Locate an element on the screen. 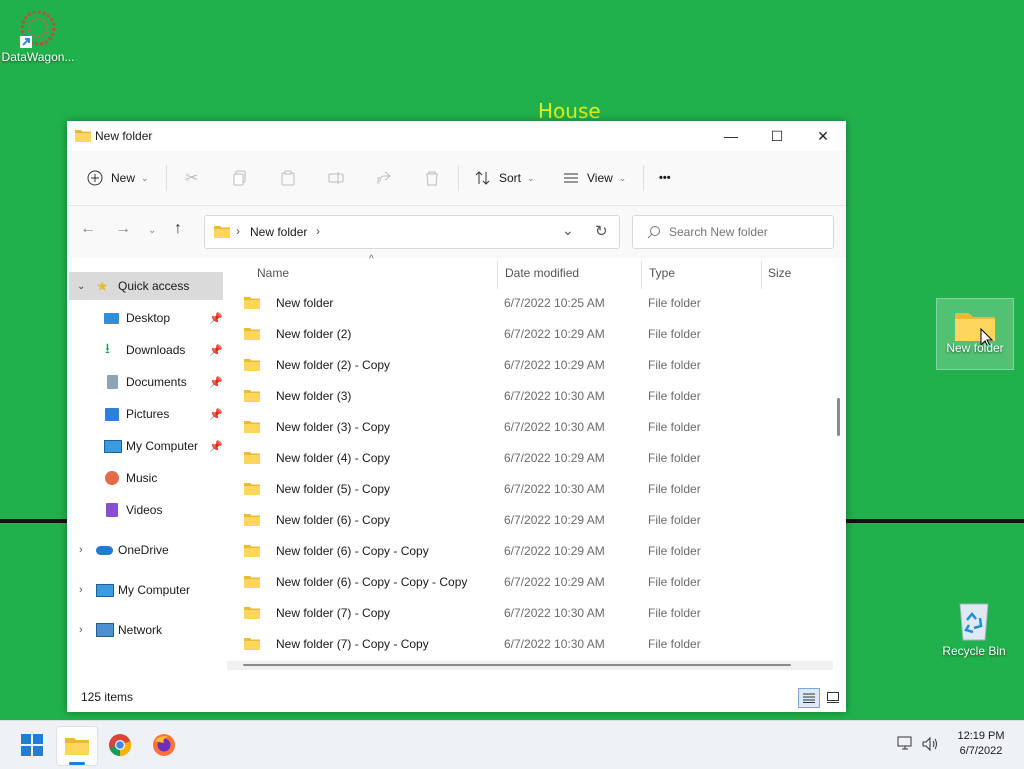 This screenshot has height=769, width=1024. more-options-button: ••• is located at coordinates (665, 178).